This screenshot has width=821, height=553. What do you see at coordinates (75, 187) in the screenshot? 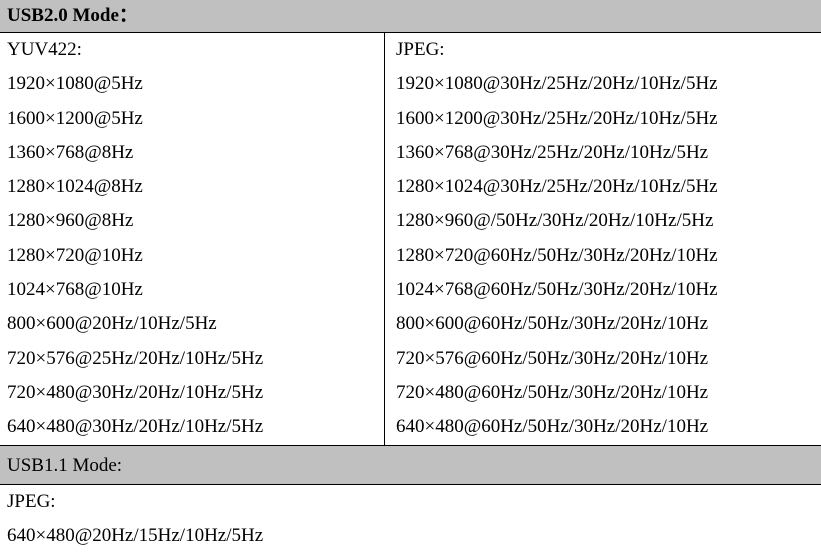
I see `list-item: 1280×1024@8Hz` at bounding box center [75, 187].